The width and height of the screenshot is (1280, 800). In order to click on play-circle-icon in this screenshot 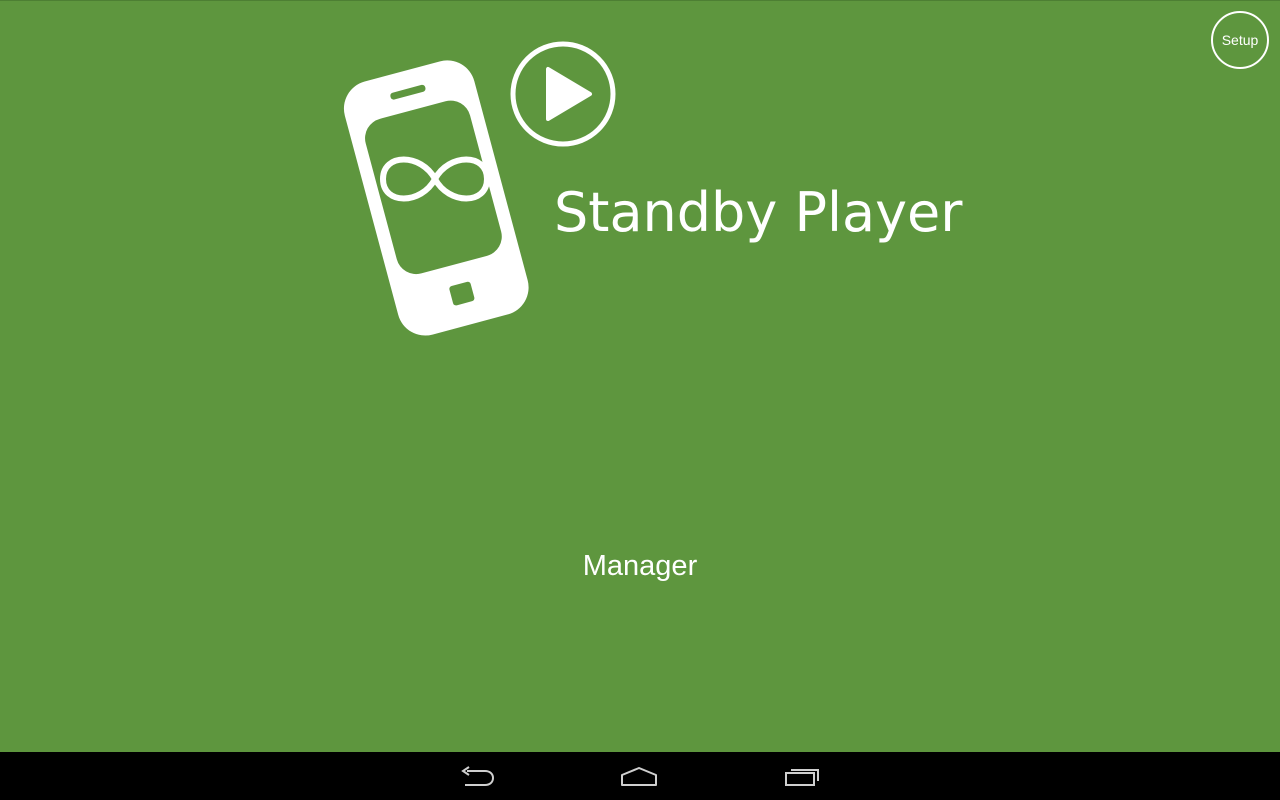, I will do `click(563, 94)`.